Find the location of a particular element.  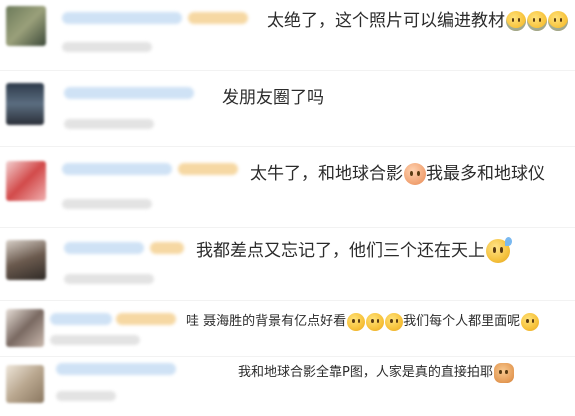

comment-text-continued: 我们每个人都里面呢 is located at coordinates (462, 321).